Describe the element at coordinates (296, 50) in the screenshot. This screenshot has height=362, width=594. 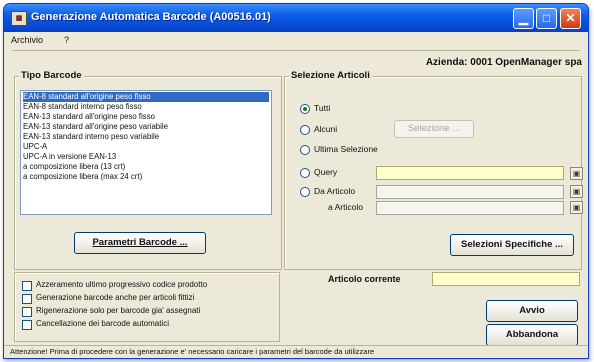
I see `divider` at that location.